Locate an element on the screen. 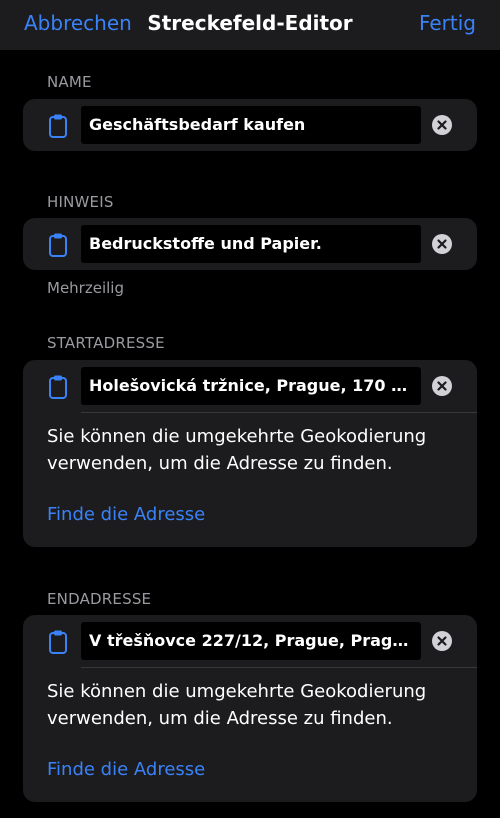 The image size is (500, 818). end-address-section-header: ENDADRESSE is located at coordinates (99, 599).